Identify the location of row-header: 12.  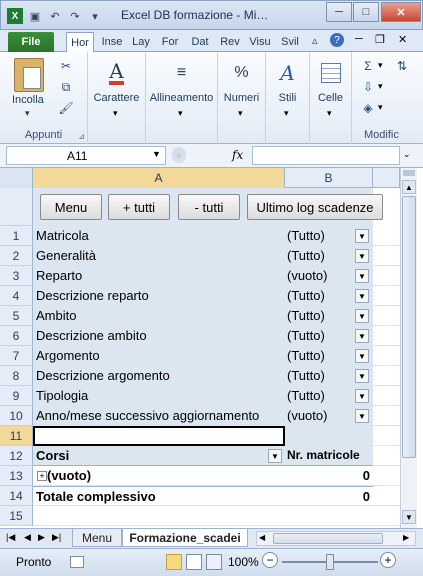
(16, 456).